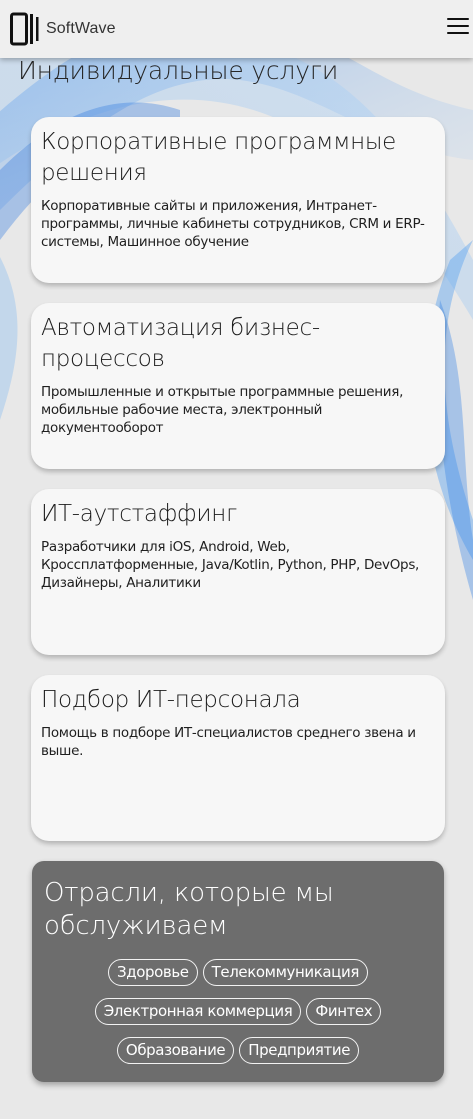 This screenshot has width=473, height=1119. Describe the element at coordinates (458, 28) in the screenshot. I see `hamburger-menu-icon` at that location.